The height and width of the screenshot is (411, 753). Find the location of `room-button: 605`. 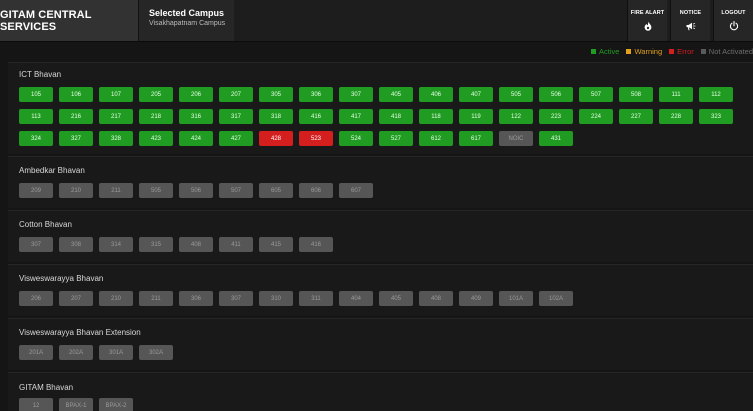

room-button: 605 is located at coordinates (276, 190).